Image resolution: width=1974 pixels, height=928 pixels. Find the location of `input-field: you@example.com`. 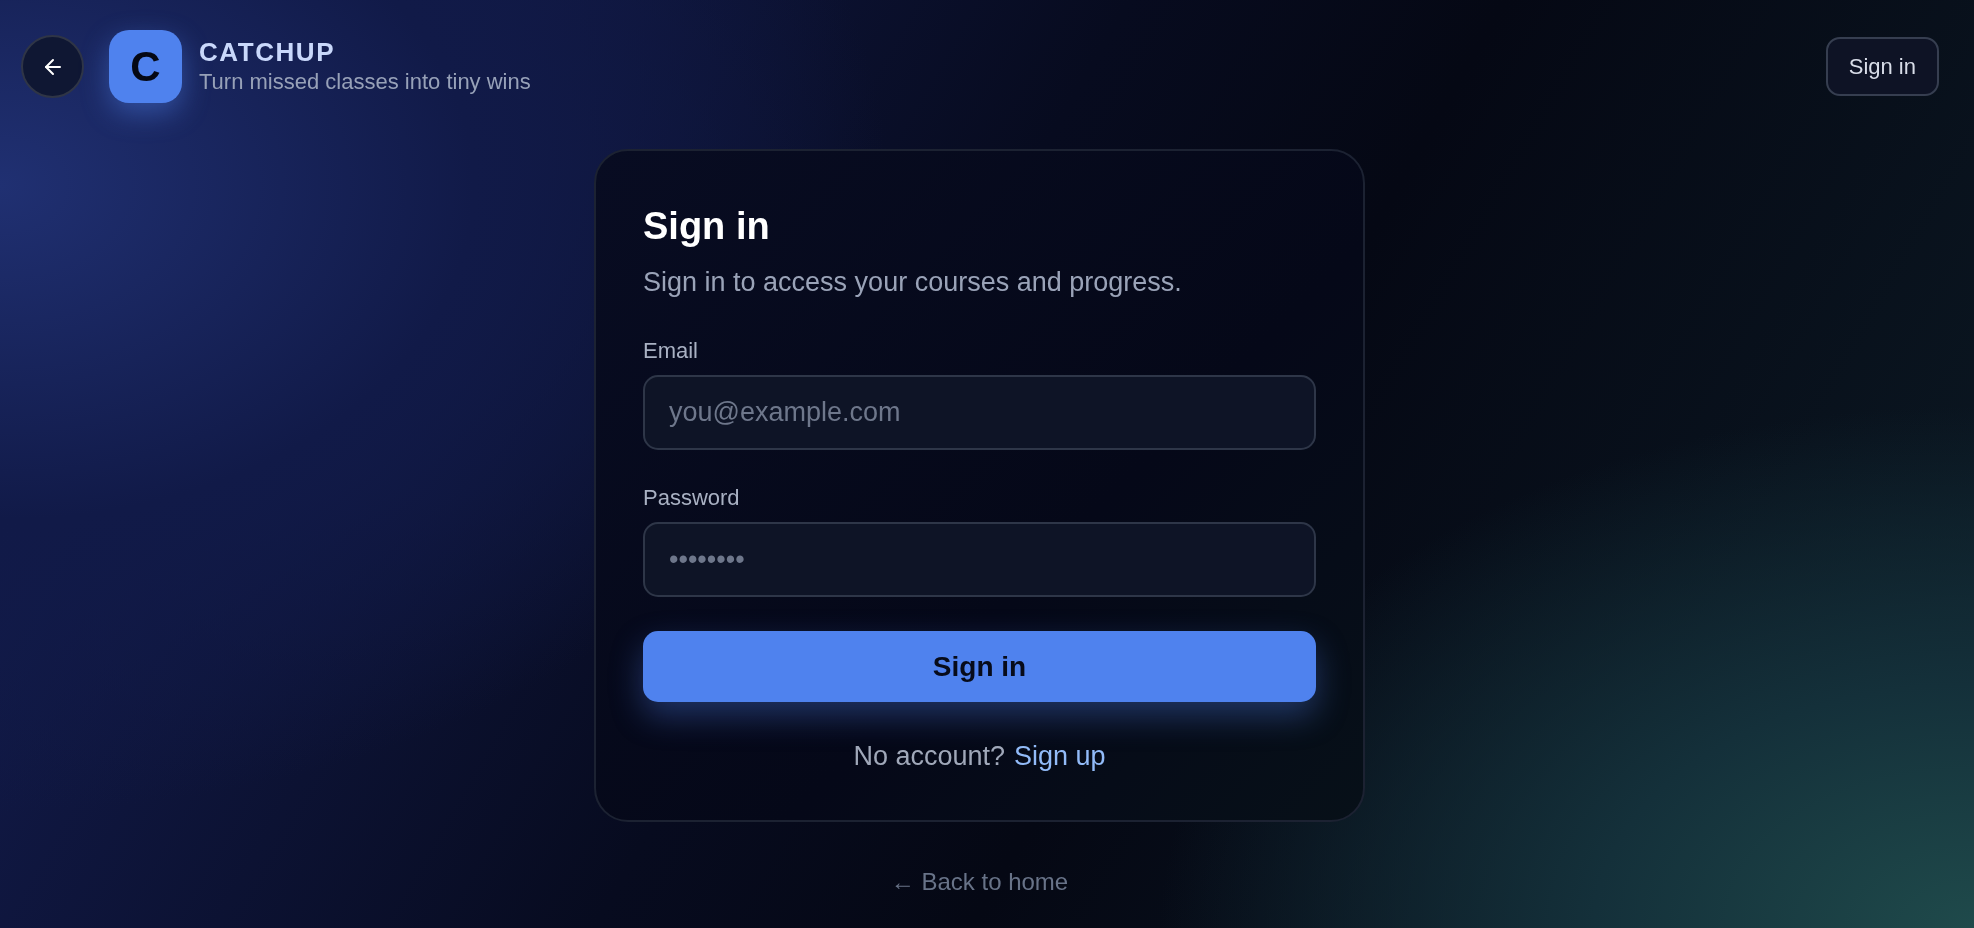

input-field: you@example.com is located at coordinates (979, 412).